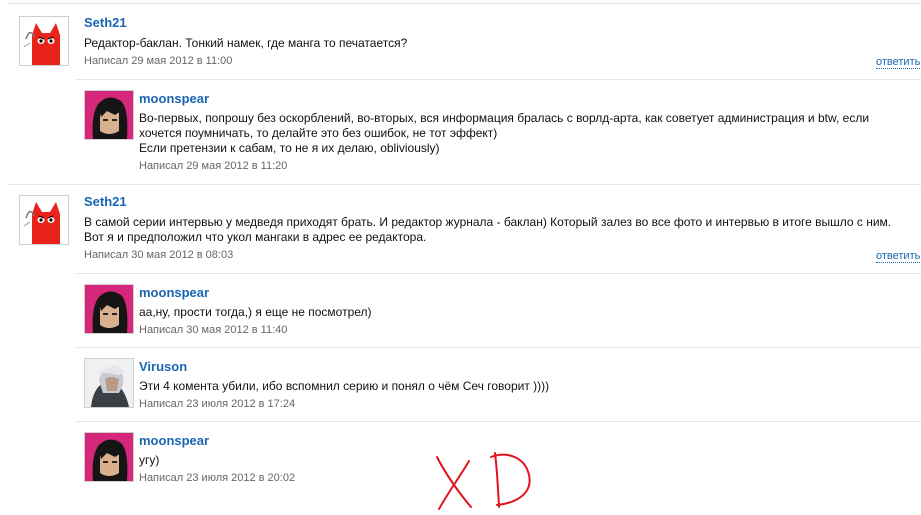 Image resolution: width=921 pixels, height=515 pixels. I want to click on handwritten-xd-annotation, so click(483, 481).